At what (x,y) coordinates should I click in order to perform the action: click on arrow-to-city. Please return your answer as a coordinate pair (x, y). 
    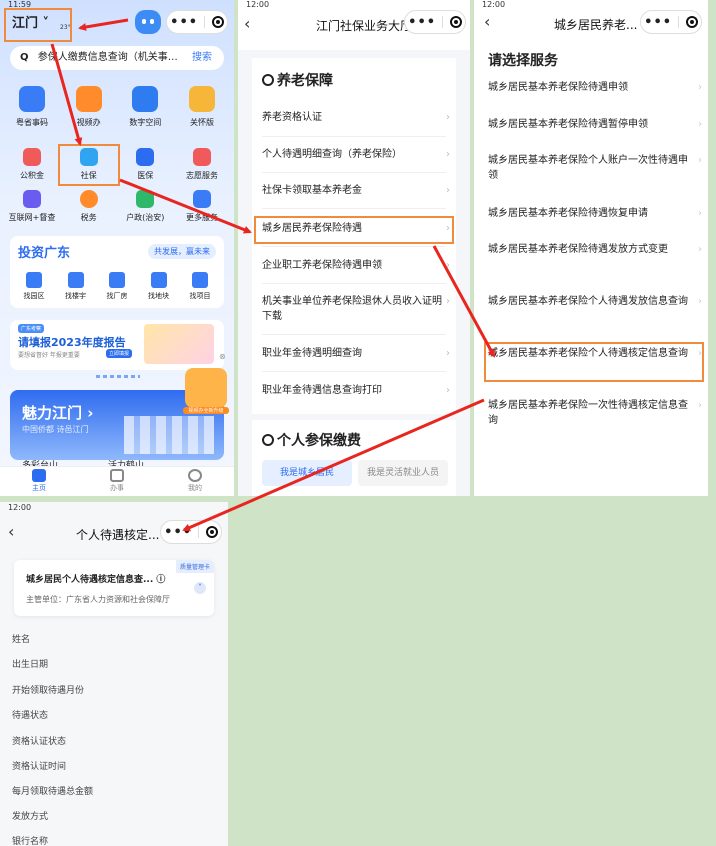
    Looking at the image, I should click on (103, 24).